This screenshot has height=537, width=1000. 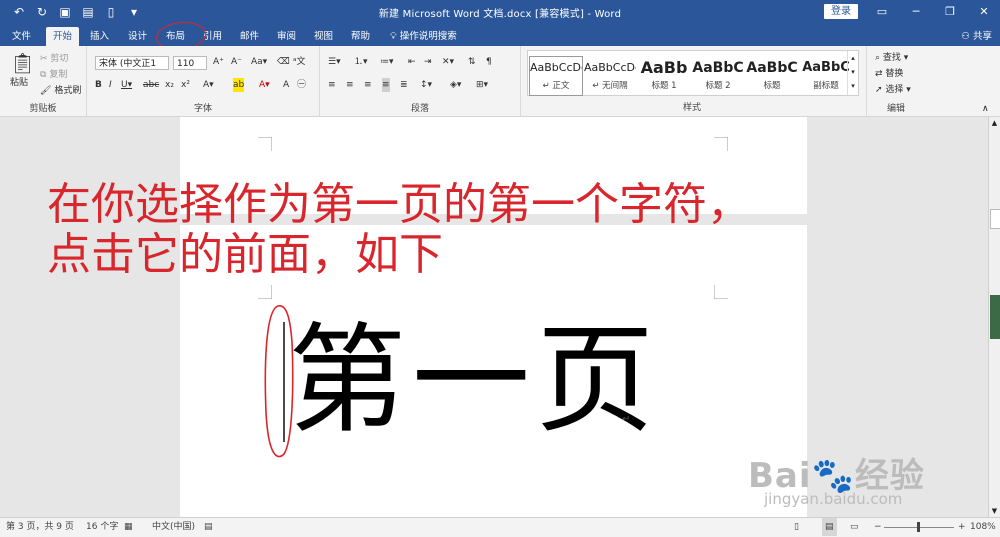 What do you see at coordinates (610, 67) in the screenshot?
I see `style-sample: AaBbCcDd` at bounding box center [610, 67].